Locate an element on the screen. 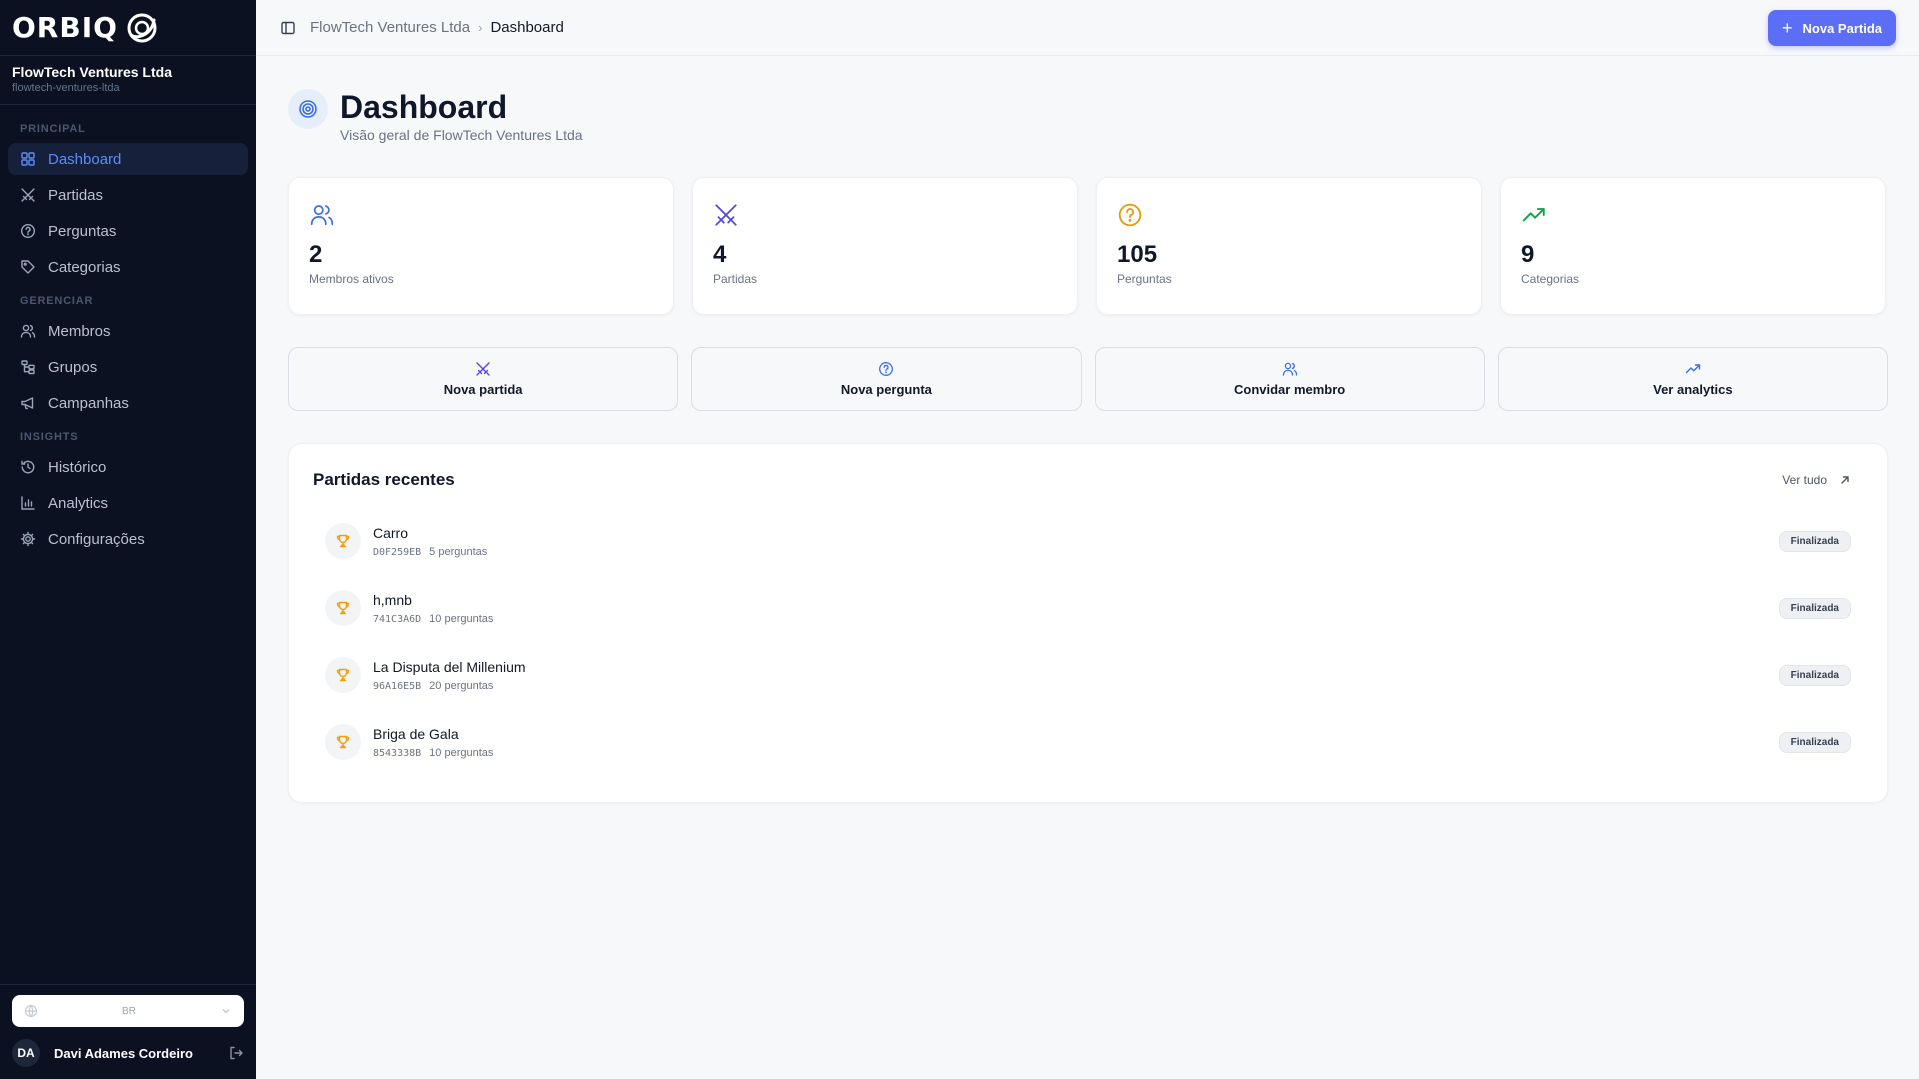 The width and height of the screenshot is (1919, 1079). language-select: BR is located at coordinates (128, 1011).